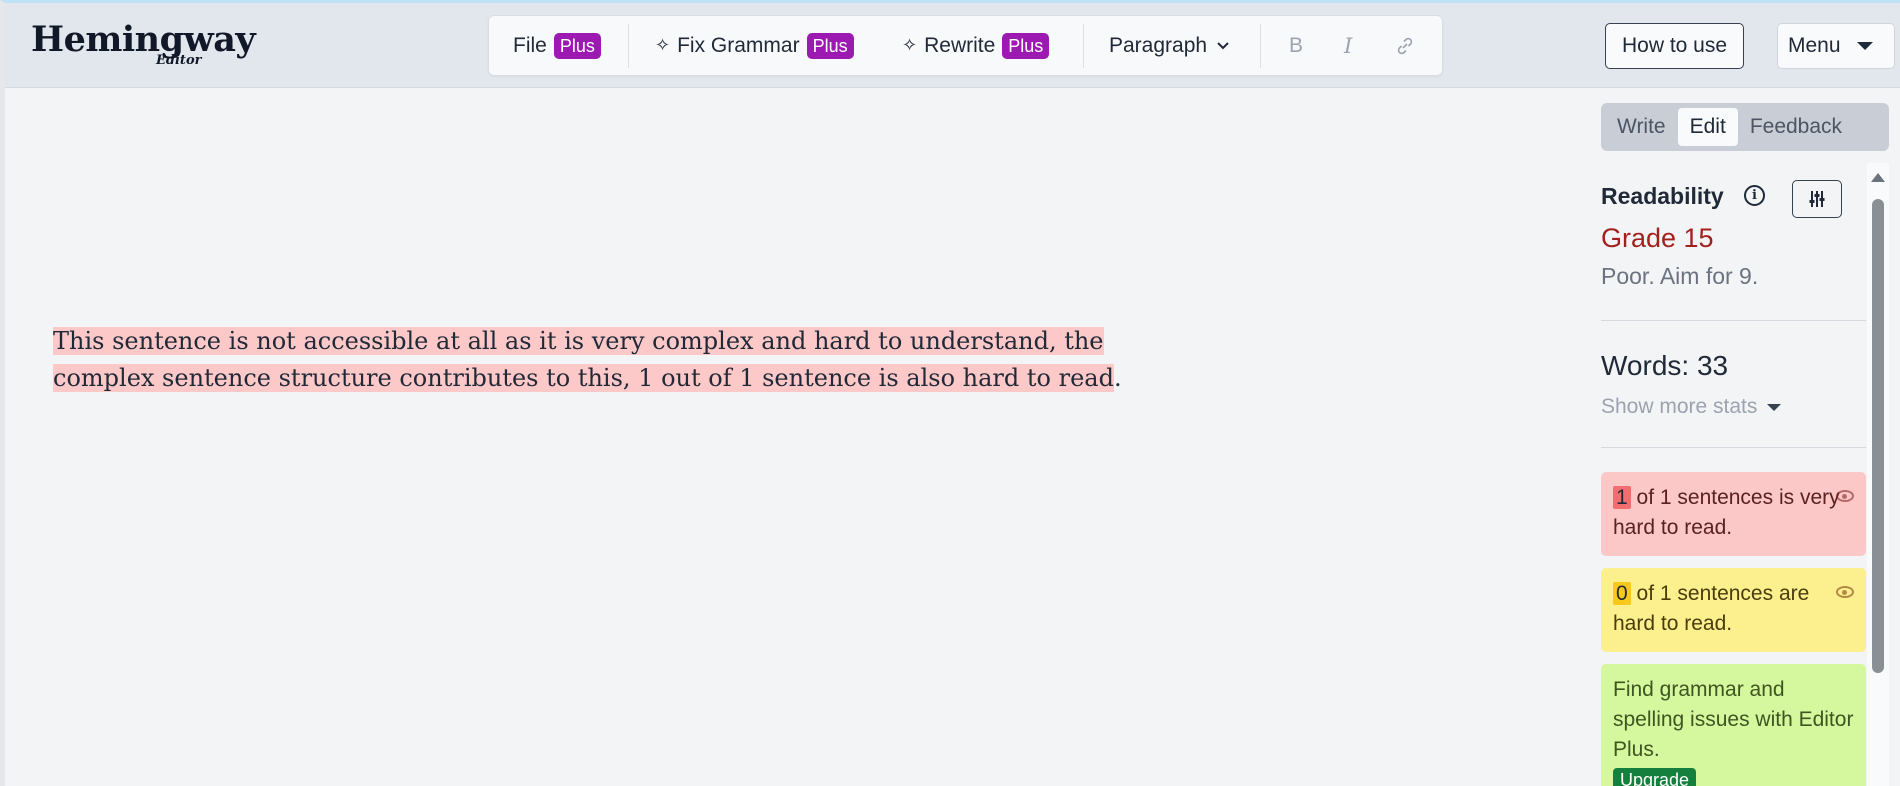  What do you see at coordinates (1679, 406) in the screenshot?
I see `show-more-stats-label: Show more stats` at bounding box center [1679, 406].